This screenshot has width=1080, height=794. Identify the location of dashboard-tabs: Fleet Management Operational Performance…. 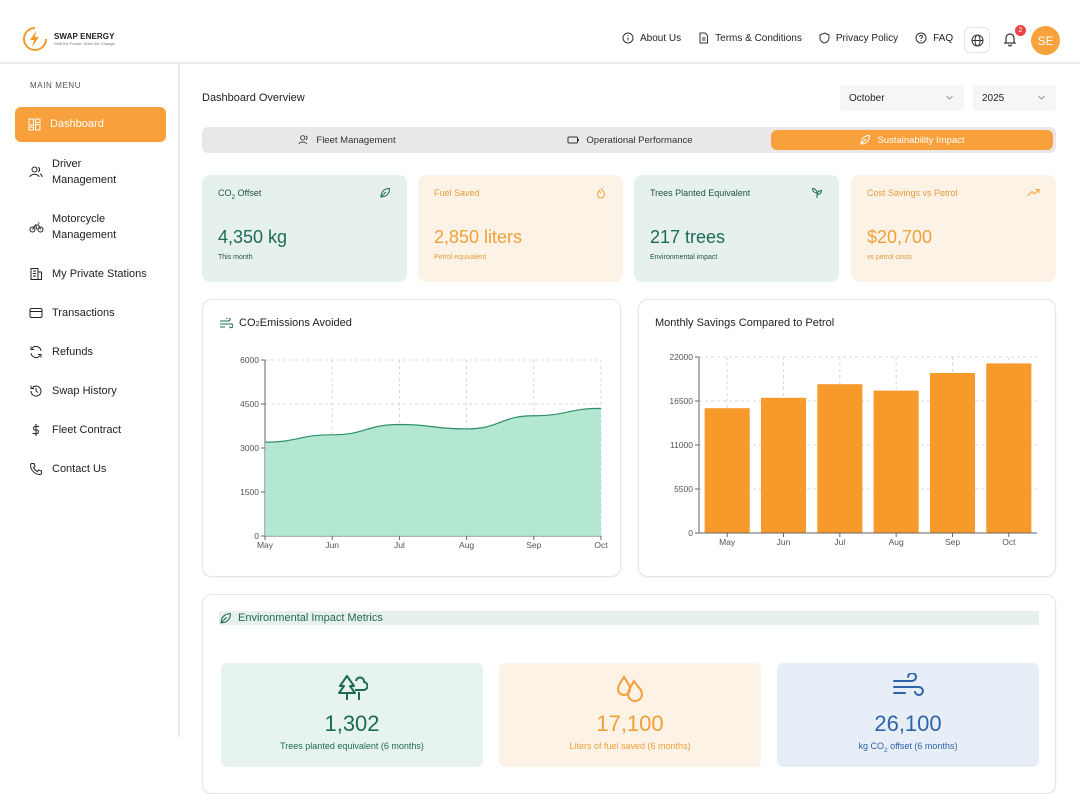
(629, 140).